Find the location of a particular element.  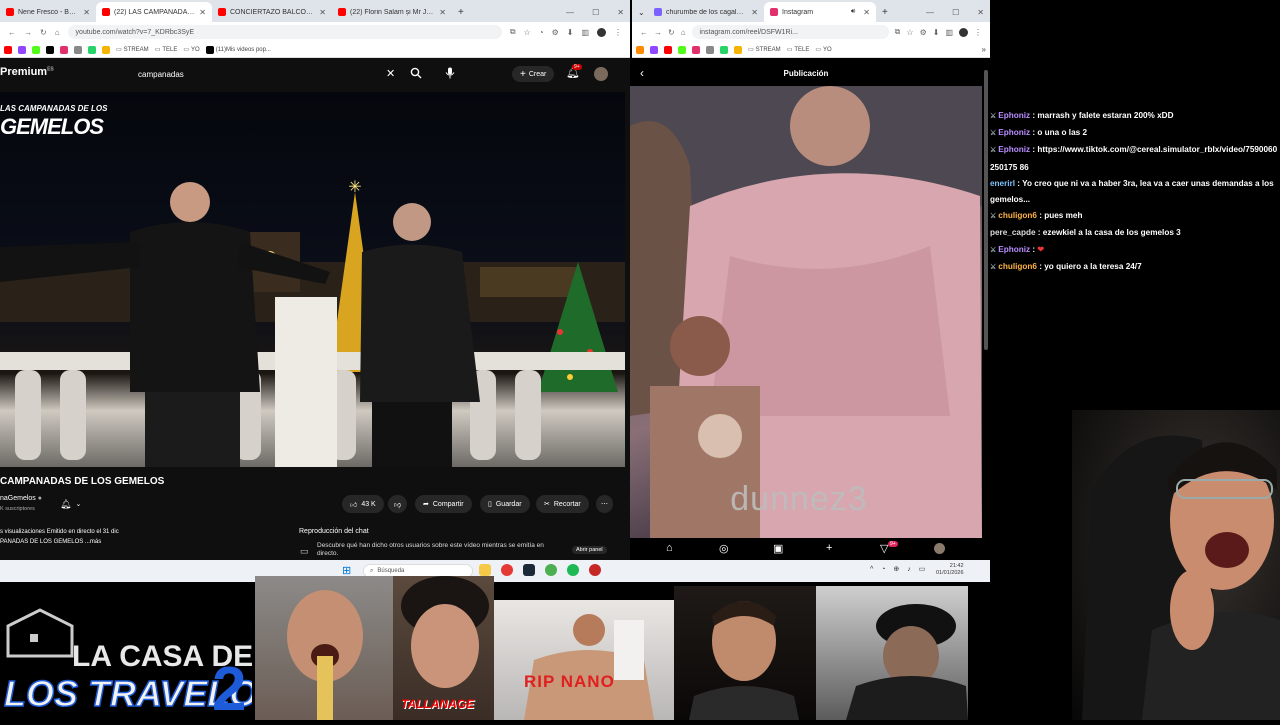

save-button: ▯ Guardar is located at coordinates (505, 504).